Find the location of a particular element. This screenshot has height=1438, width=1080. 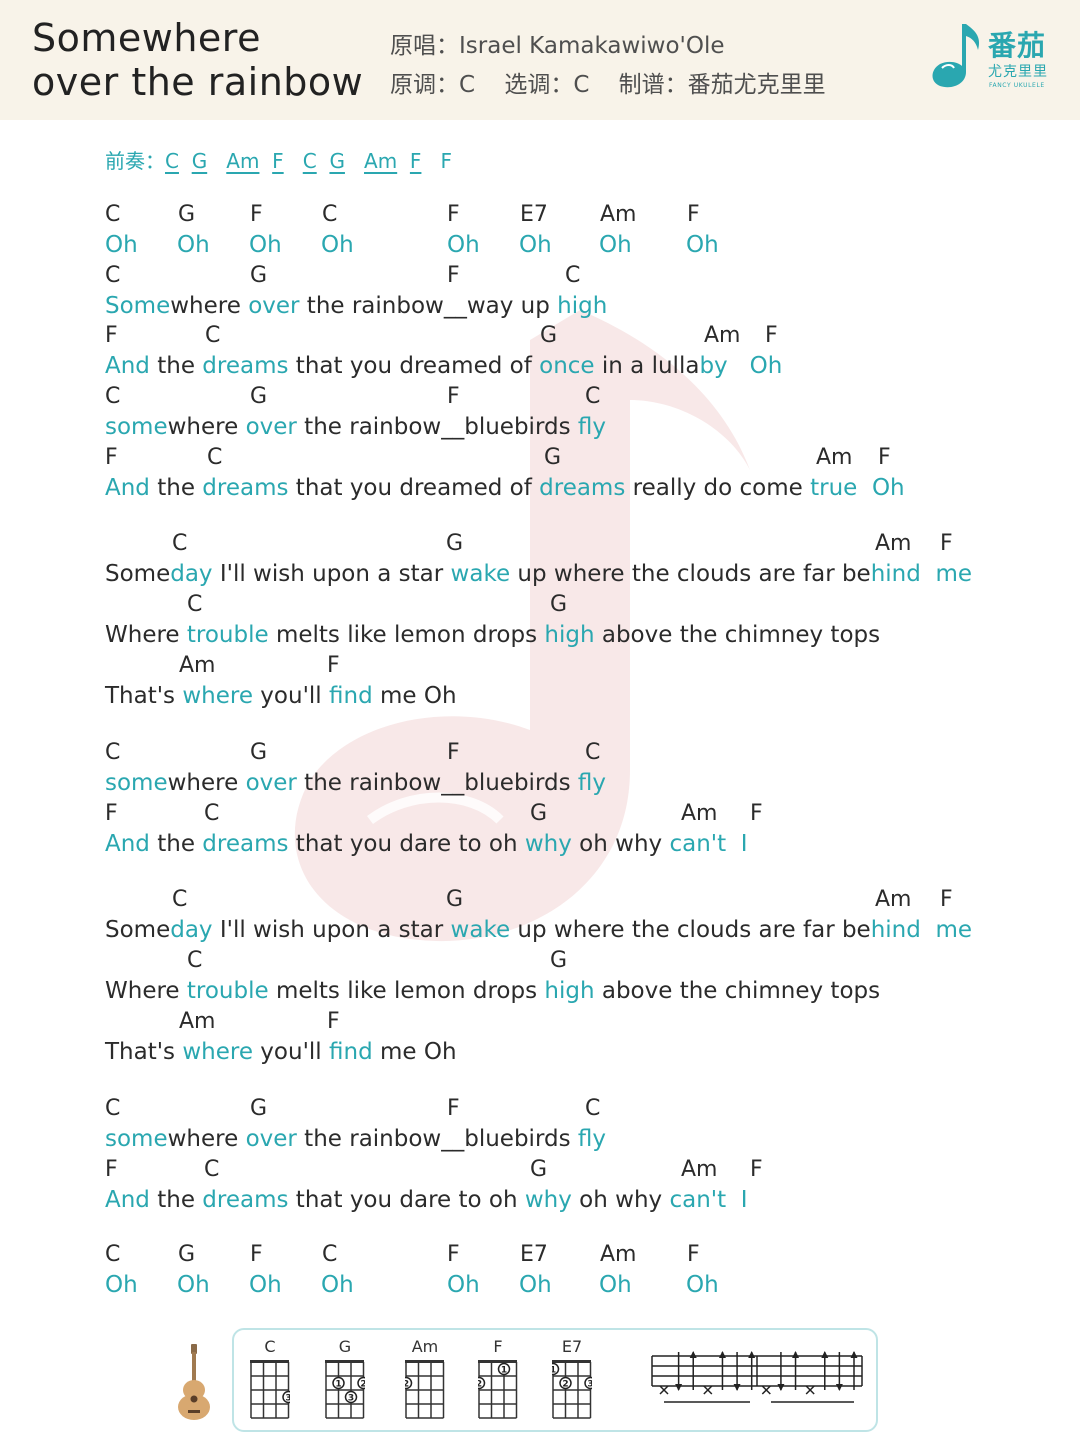

finger-number: 2 is located at coordinates (565, 1385).